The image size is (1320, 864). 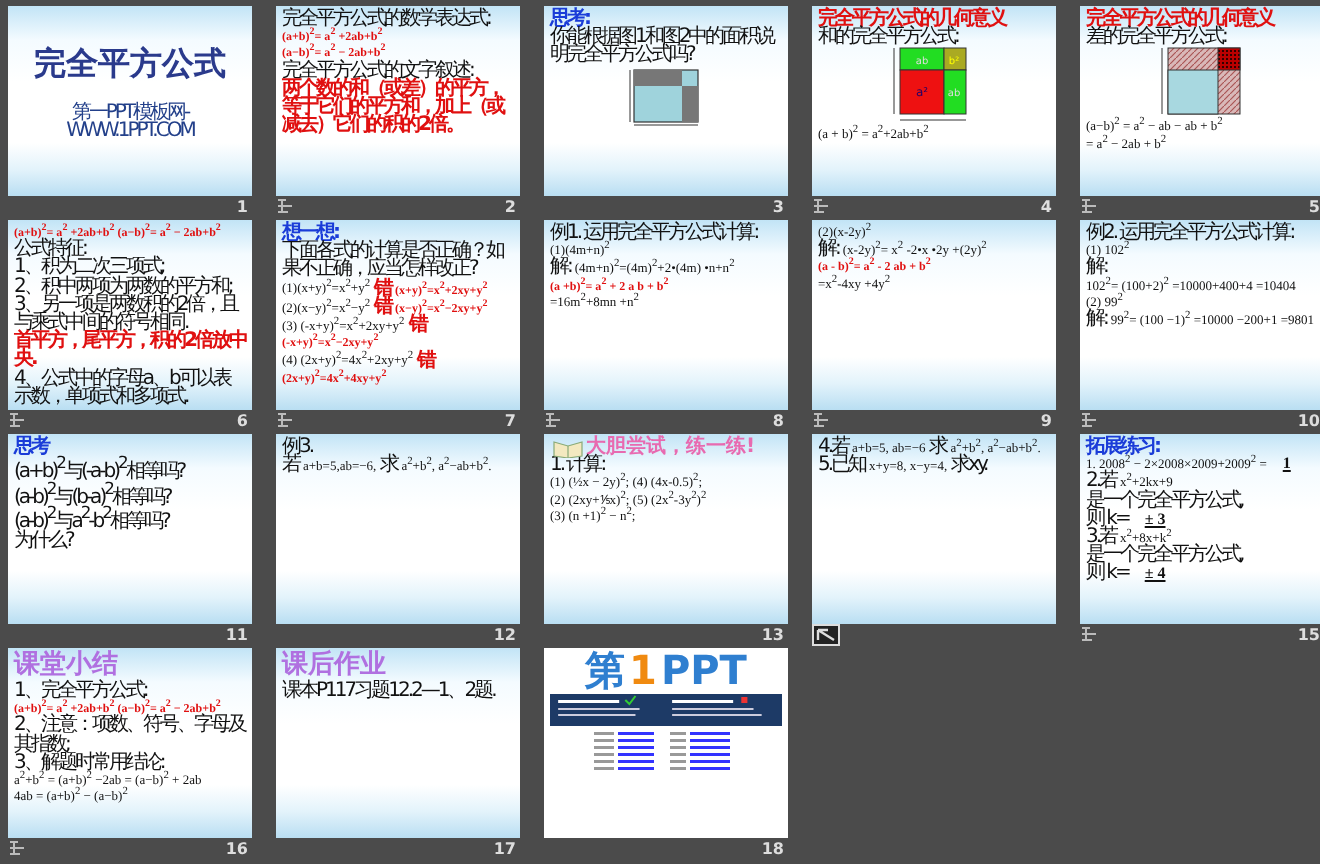 What do you see at coordinates (888, 37) in the screenshot?
I see `slide-text: 和的完全平方公式:` at bounding box center [888, 37].